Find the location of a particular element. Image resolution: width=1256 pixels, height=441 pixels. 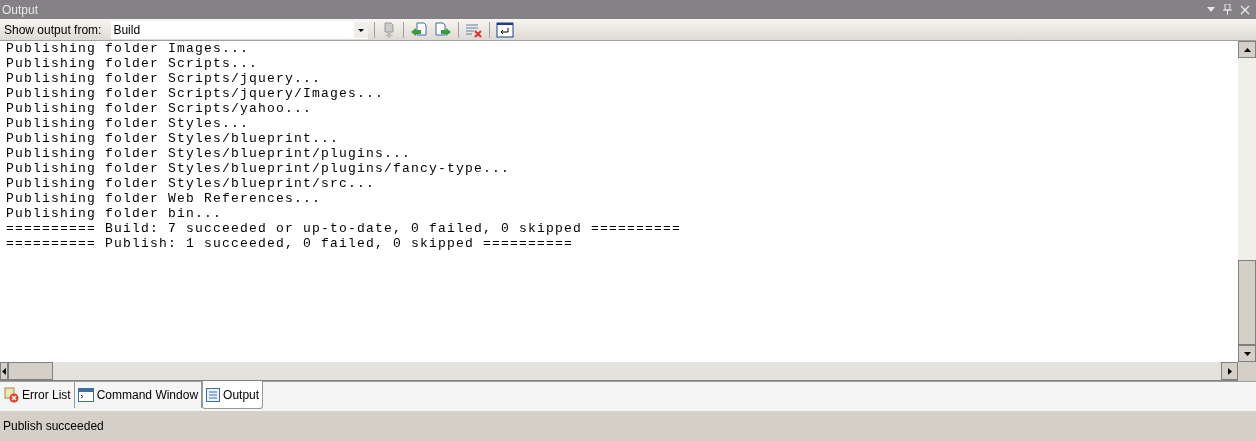

document-lines-icon is located at coordinates (213, 394).